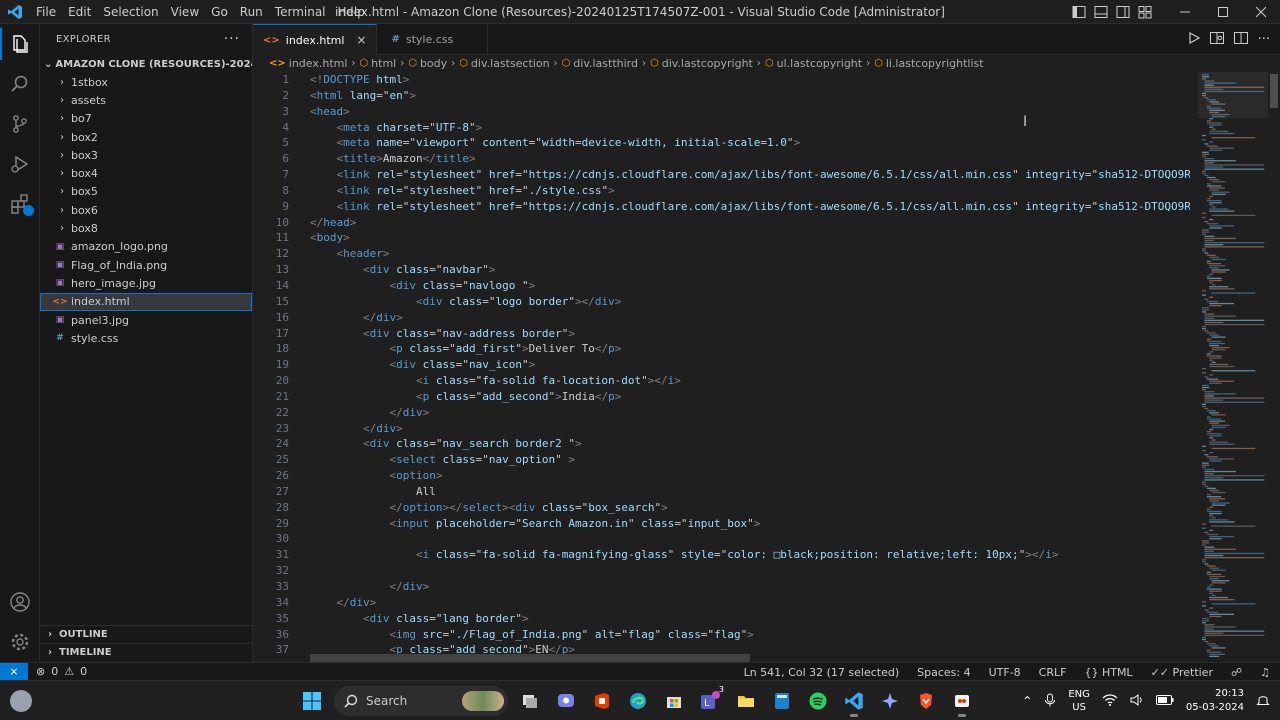  I want to click on snipping-tool-icon, so click(962, 701).